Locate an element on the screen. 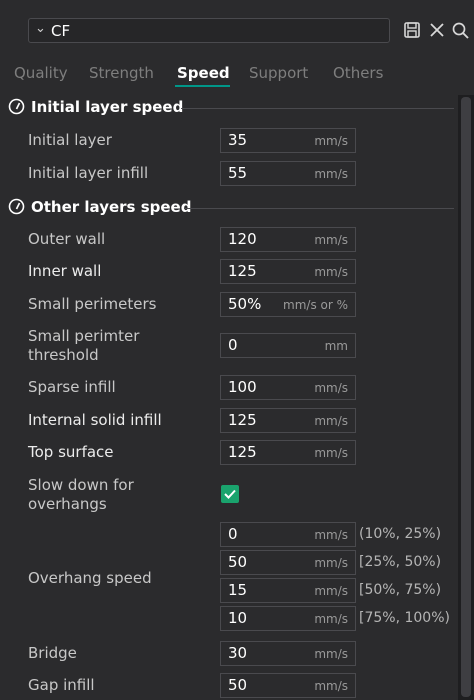  internal-solid-infill-input: 125 mm/s is located at coordinates (288, 420).